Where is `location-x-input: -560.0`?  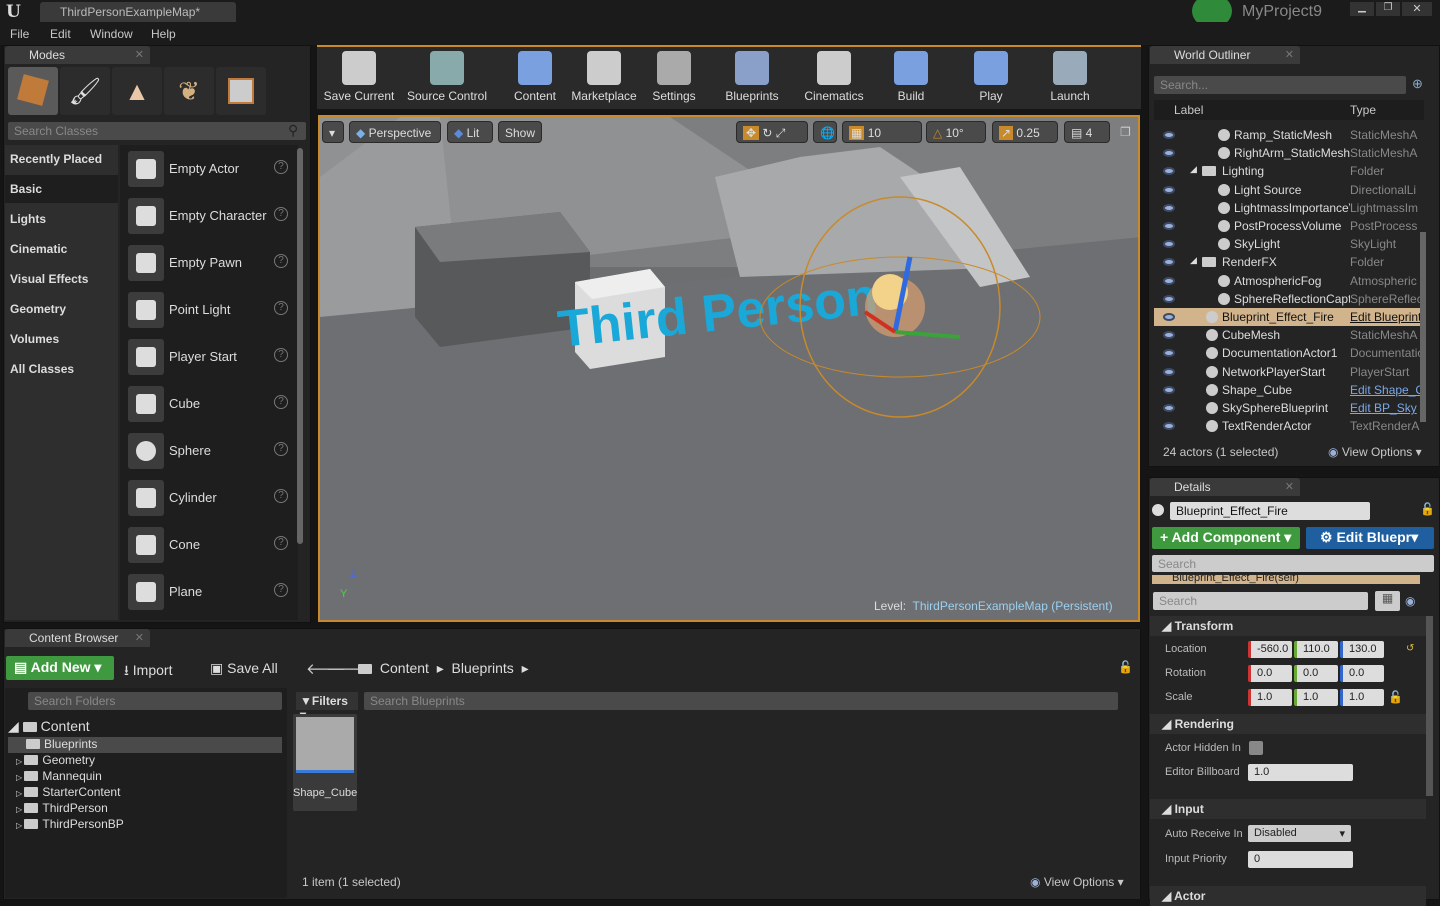 location-x-input: -560.0 is located at coordinates (1270, 649).